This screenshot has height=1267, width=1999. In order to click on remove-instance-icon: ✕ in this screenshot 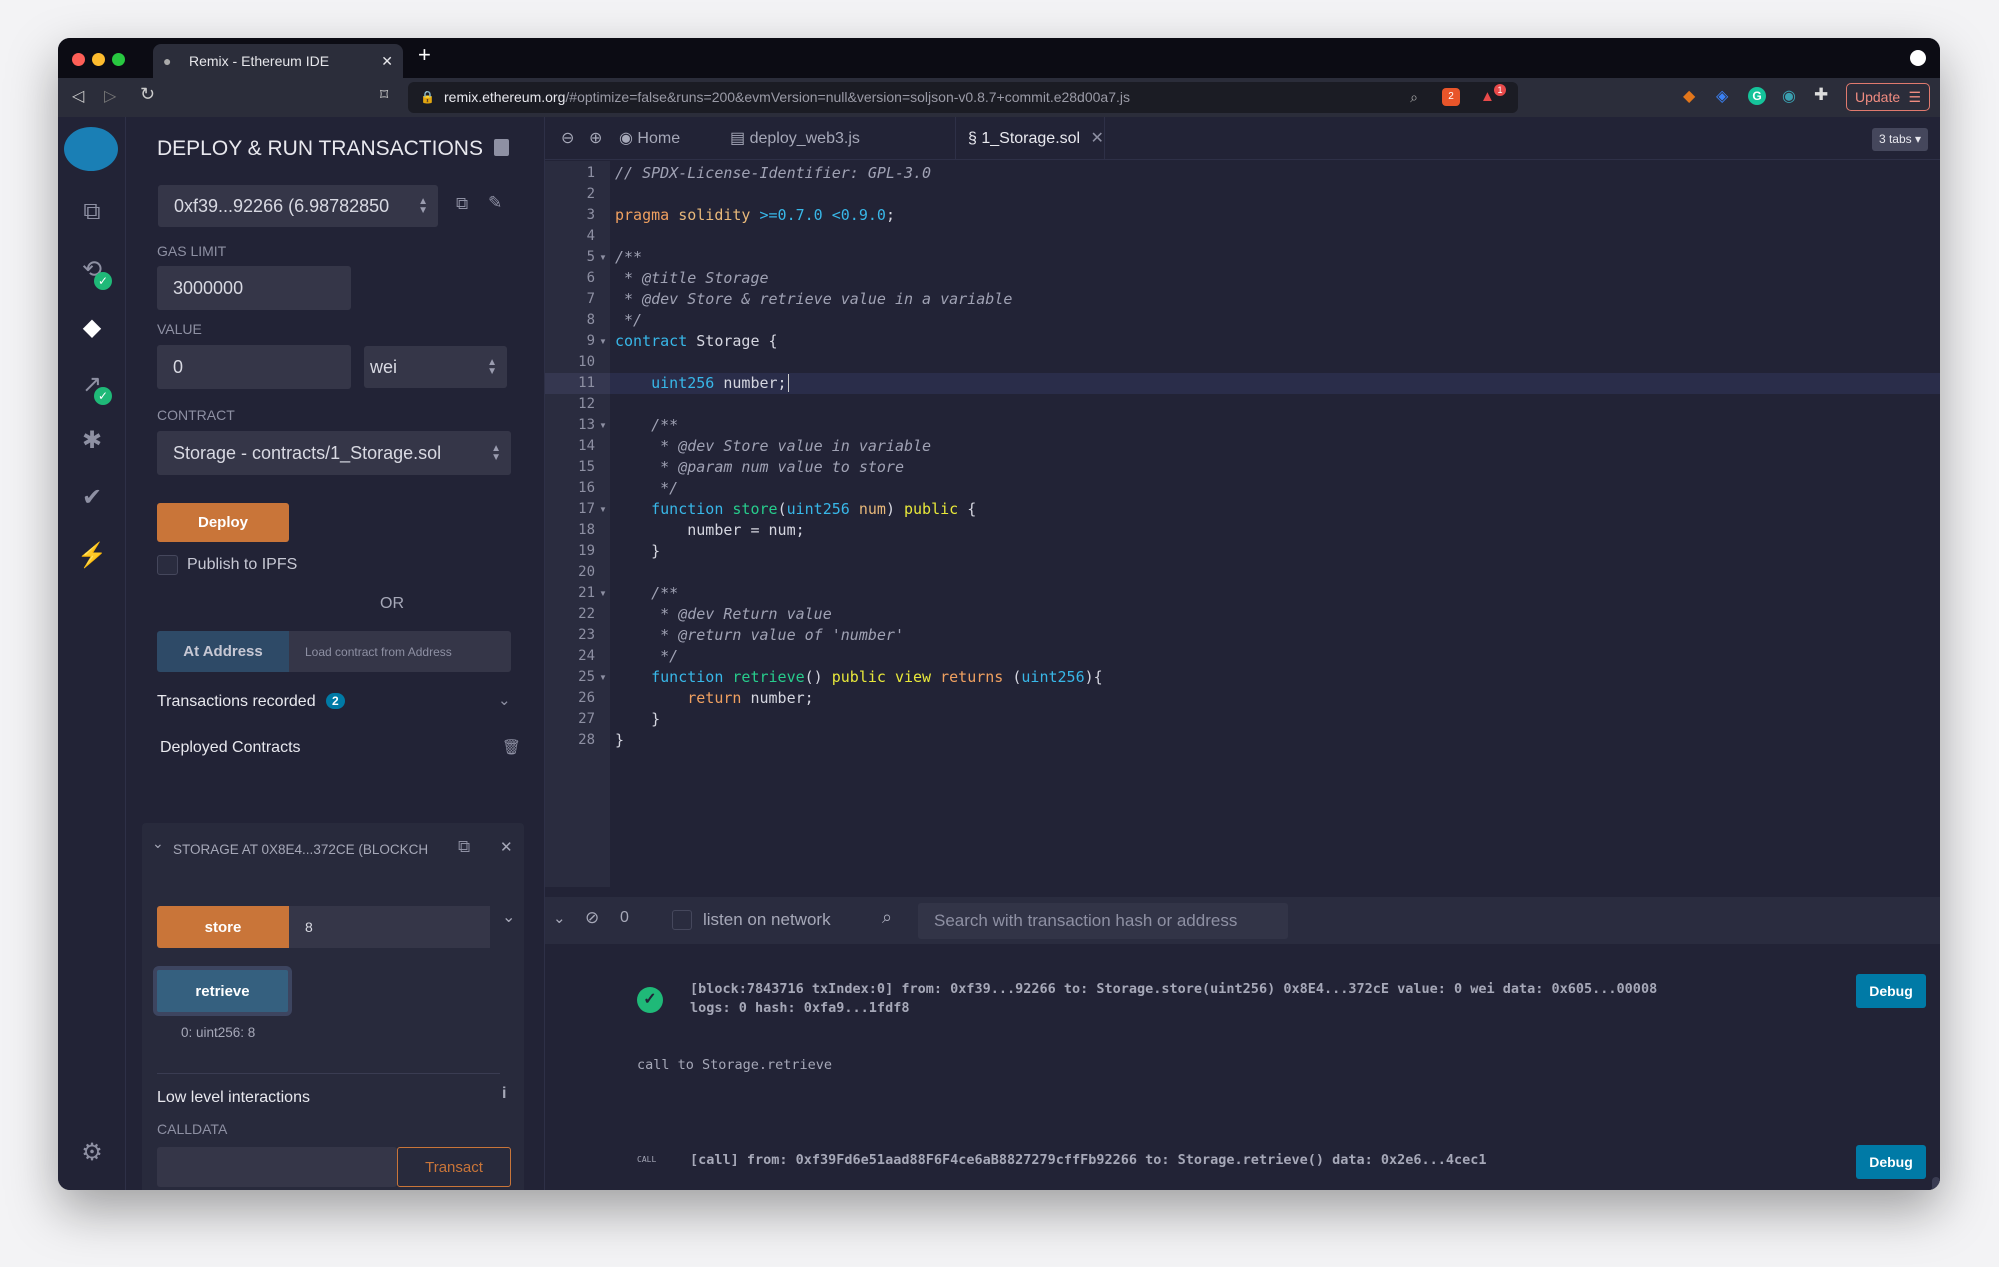, I will do `click(506, 847)`.